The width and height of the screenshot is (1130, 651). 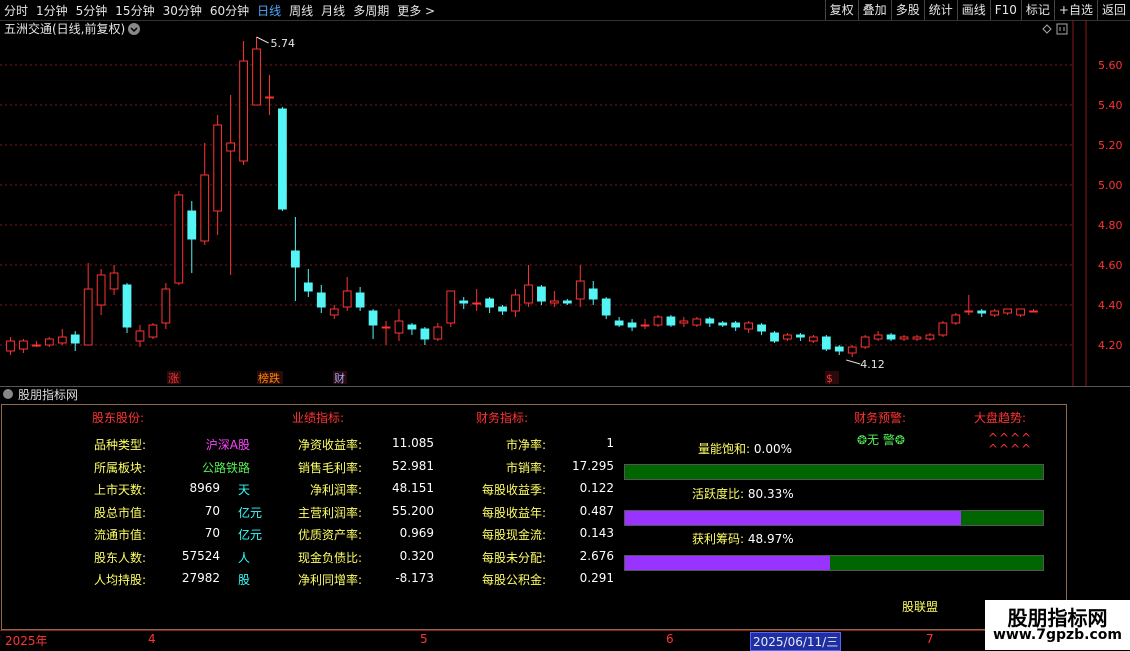 I want to click on finance-label: 每股现金流:, so click(x=513, y=535).